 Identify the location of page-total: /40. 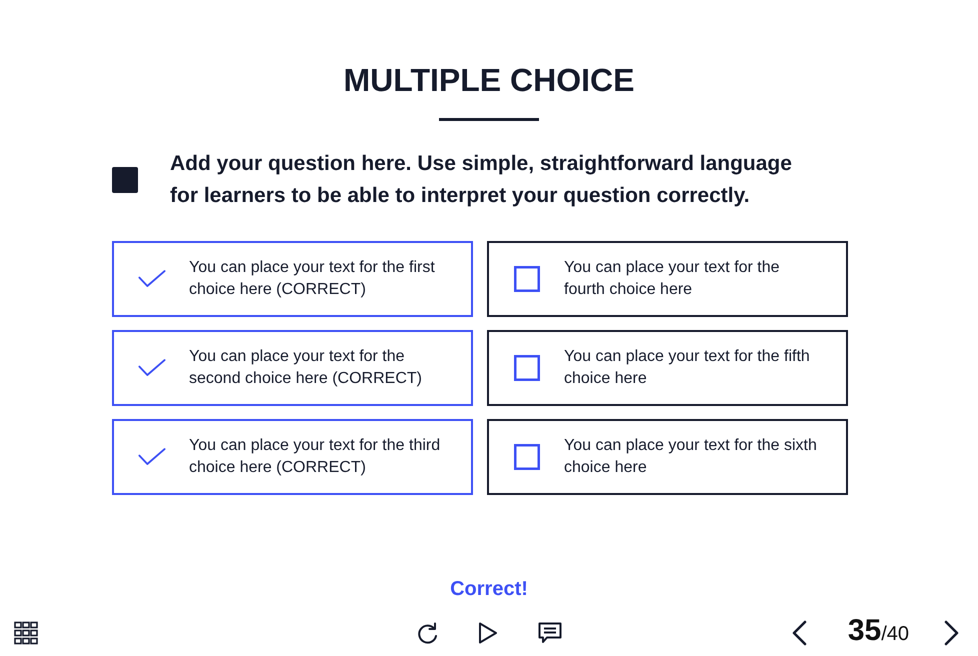
(895, 634).